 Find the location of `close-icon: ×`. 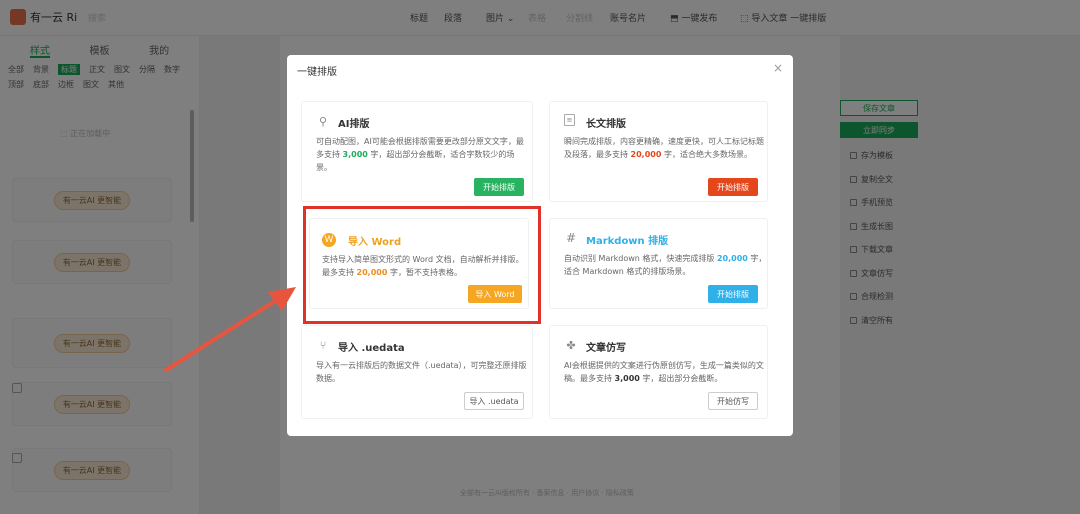

close-icon: × is located at coordinates (778, 68).